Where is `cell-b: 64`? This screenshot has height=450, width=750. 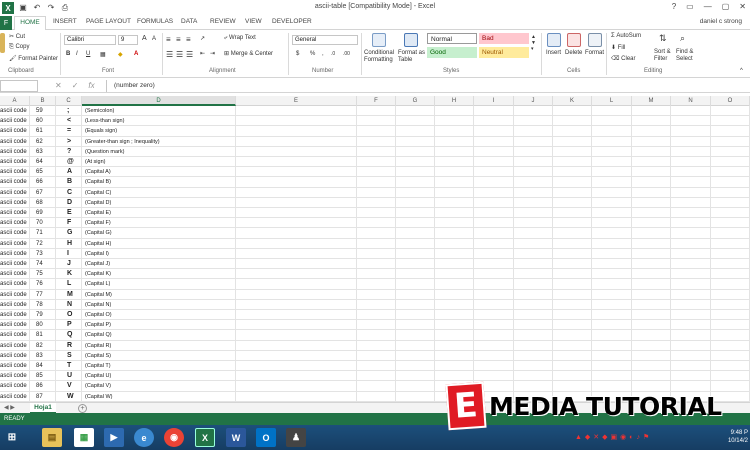 cell-b: 64 is located at coordinates (43, 162).